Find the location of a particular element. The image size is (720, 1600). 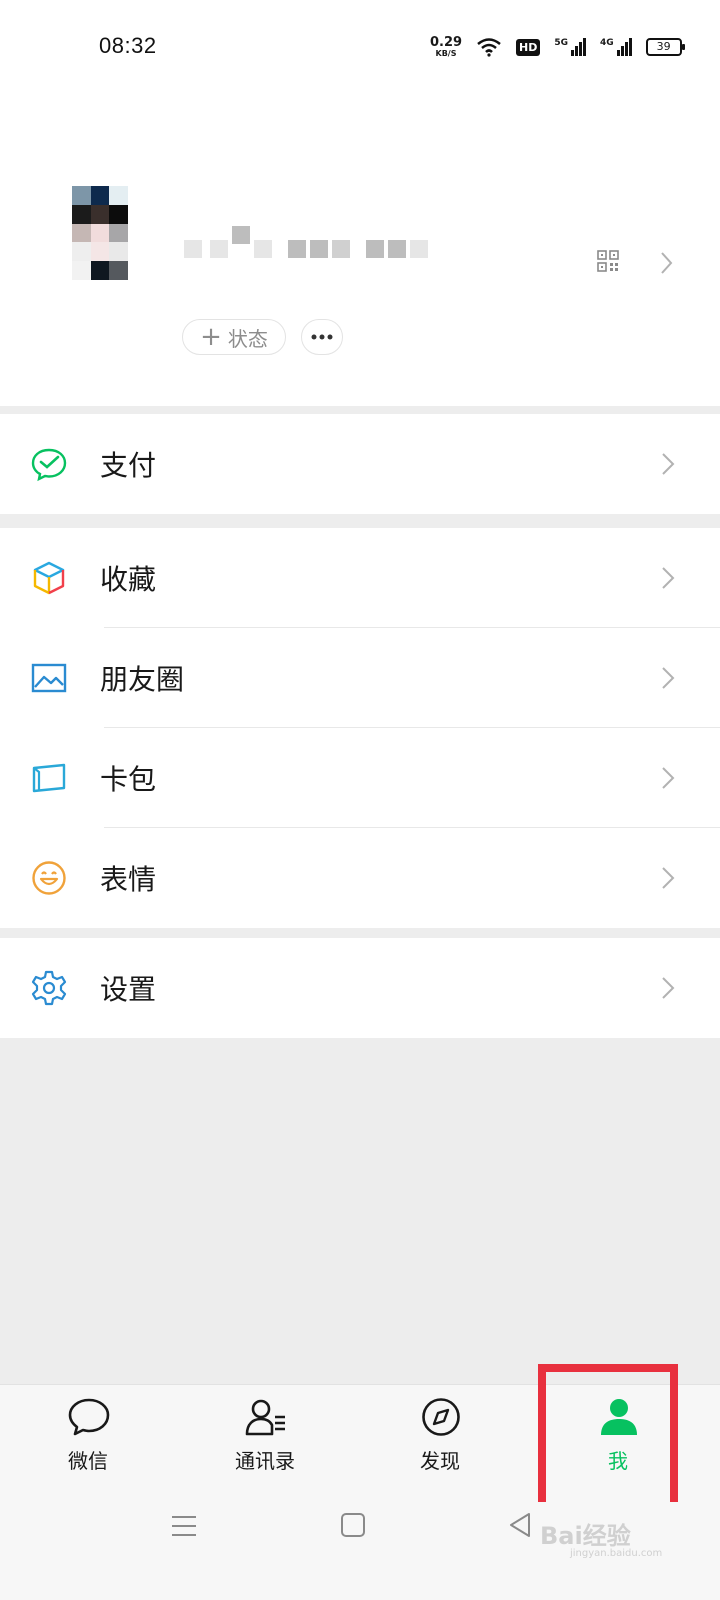

add-status-button: + 状态 is located at coordinates (234, 337).